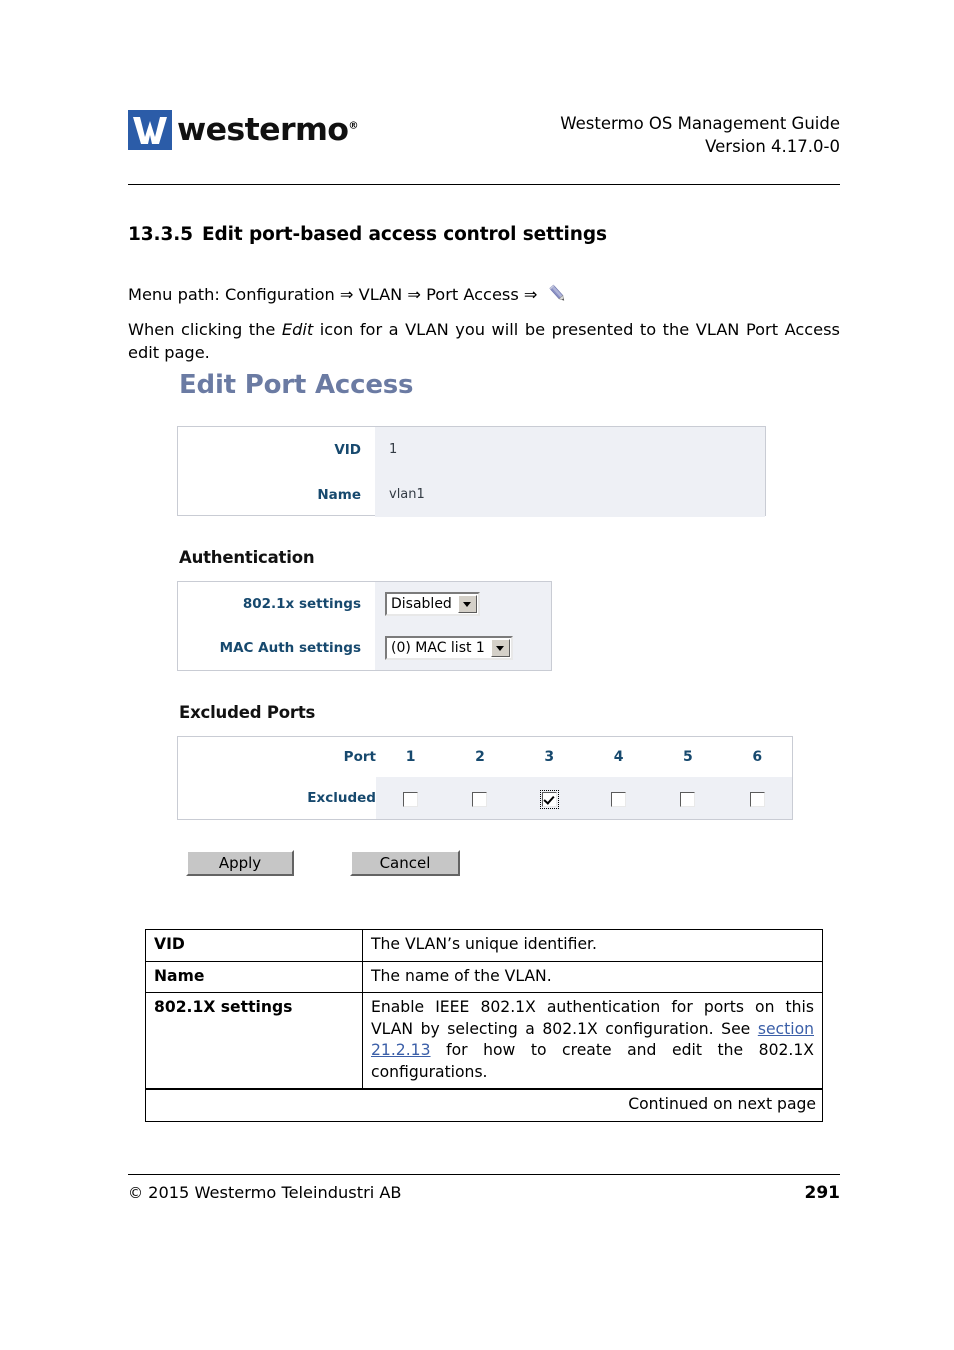 Image resolution: width=954 pixels, height=1350 pixels. Describe the element at coordinates (558, 296) in the screenshot. I see `pencil-edit-icon` at that location.